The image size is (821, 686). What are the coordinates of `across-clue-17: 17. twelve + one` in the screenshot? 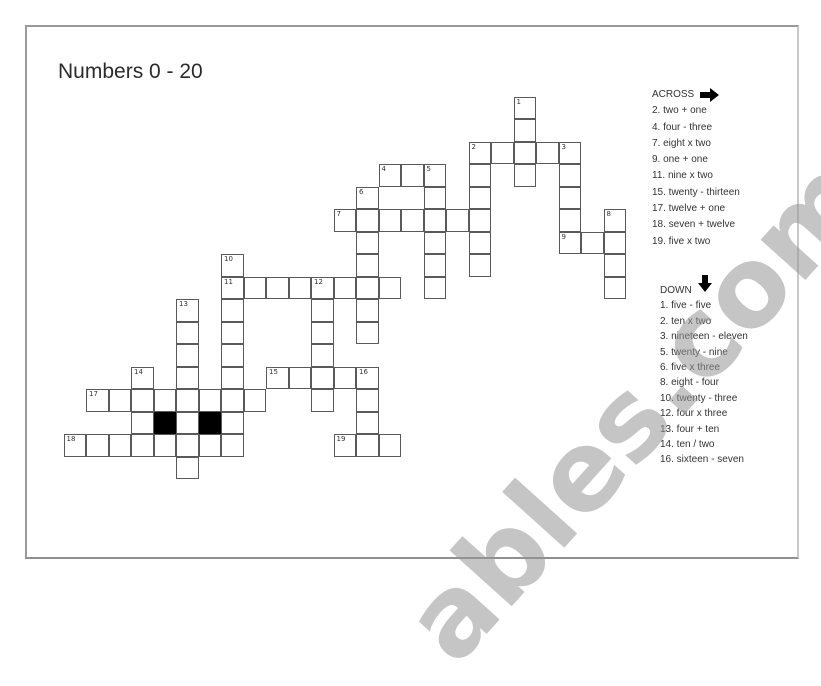 It's located at (689, 209).